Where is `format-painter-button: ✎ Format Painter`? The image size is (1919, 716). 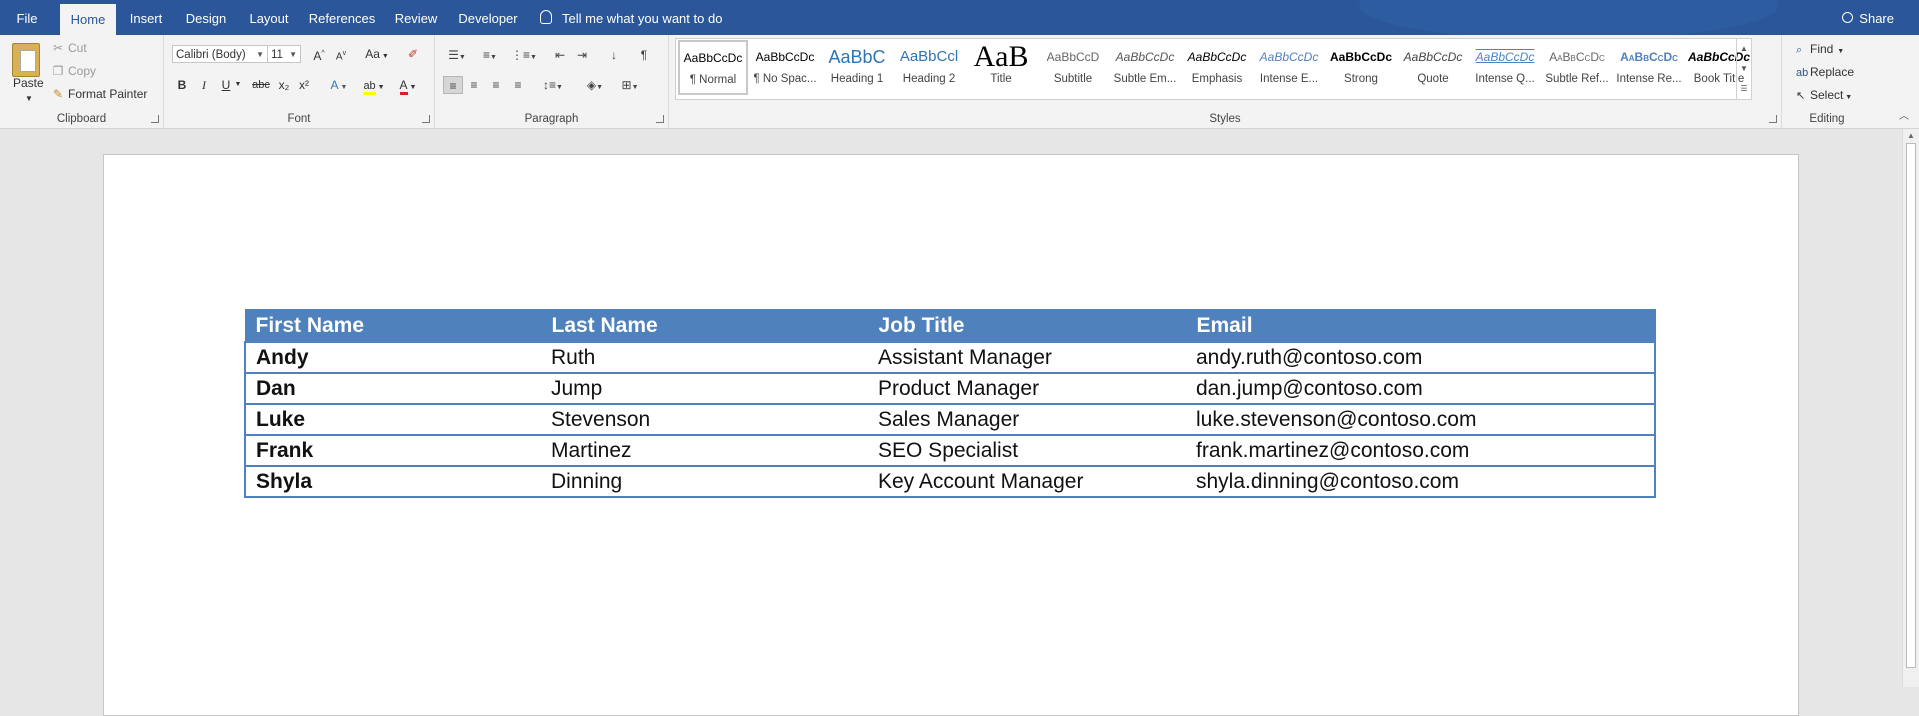
format-painter-button: ✎ Format Painter is located at coordinates (99, 94).